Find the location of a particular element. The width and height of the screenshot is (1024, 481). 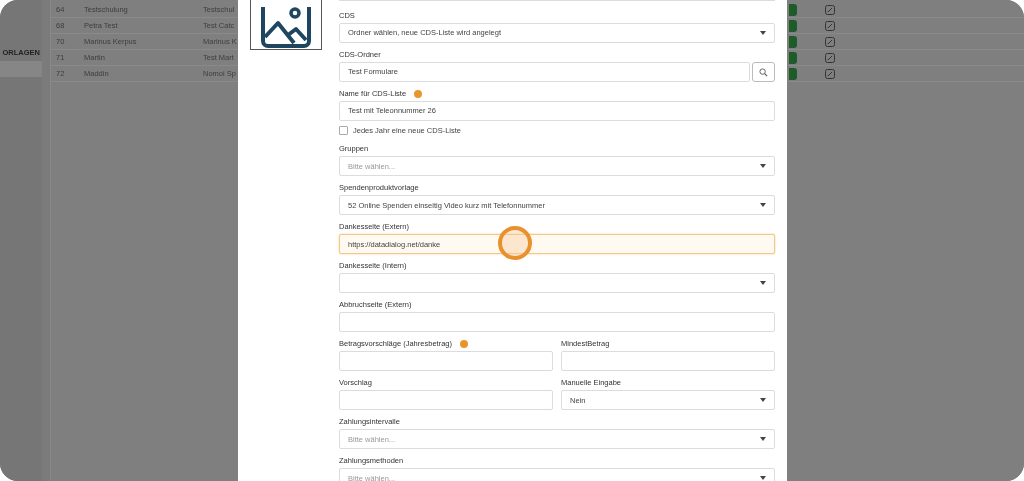

search-icon is located at coordinates (763, 72).